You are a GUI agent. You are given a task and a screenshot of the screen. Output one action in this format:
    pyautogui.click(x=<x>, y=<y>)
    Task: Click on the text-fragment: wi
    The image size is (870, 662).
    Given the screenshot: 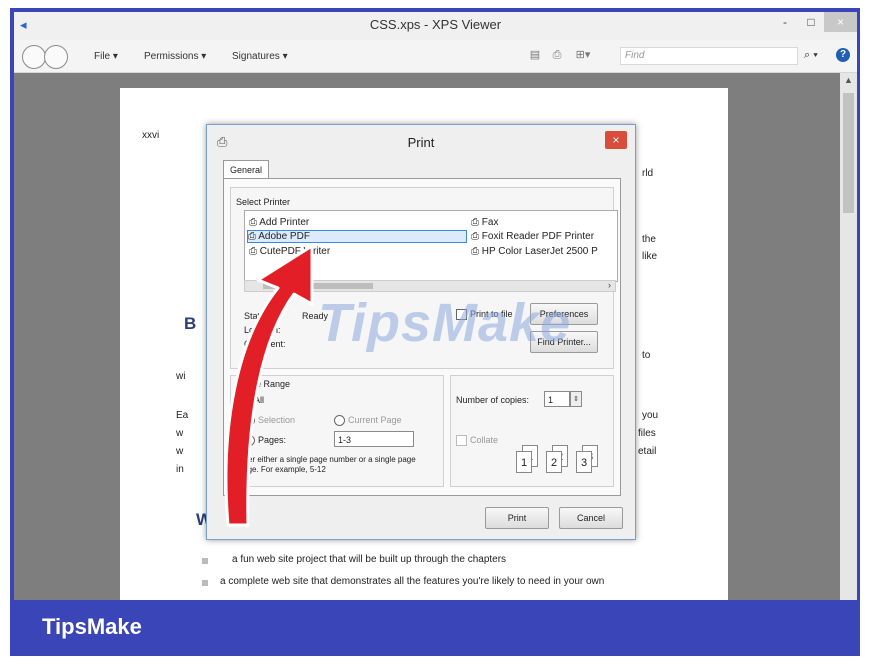 What is the action you would take?
    pyautogui.click(x=181, y=376)
    